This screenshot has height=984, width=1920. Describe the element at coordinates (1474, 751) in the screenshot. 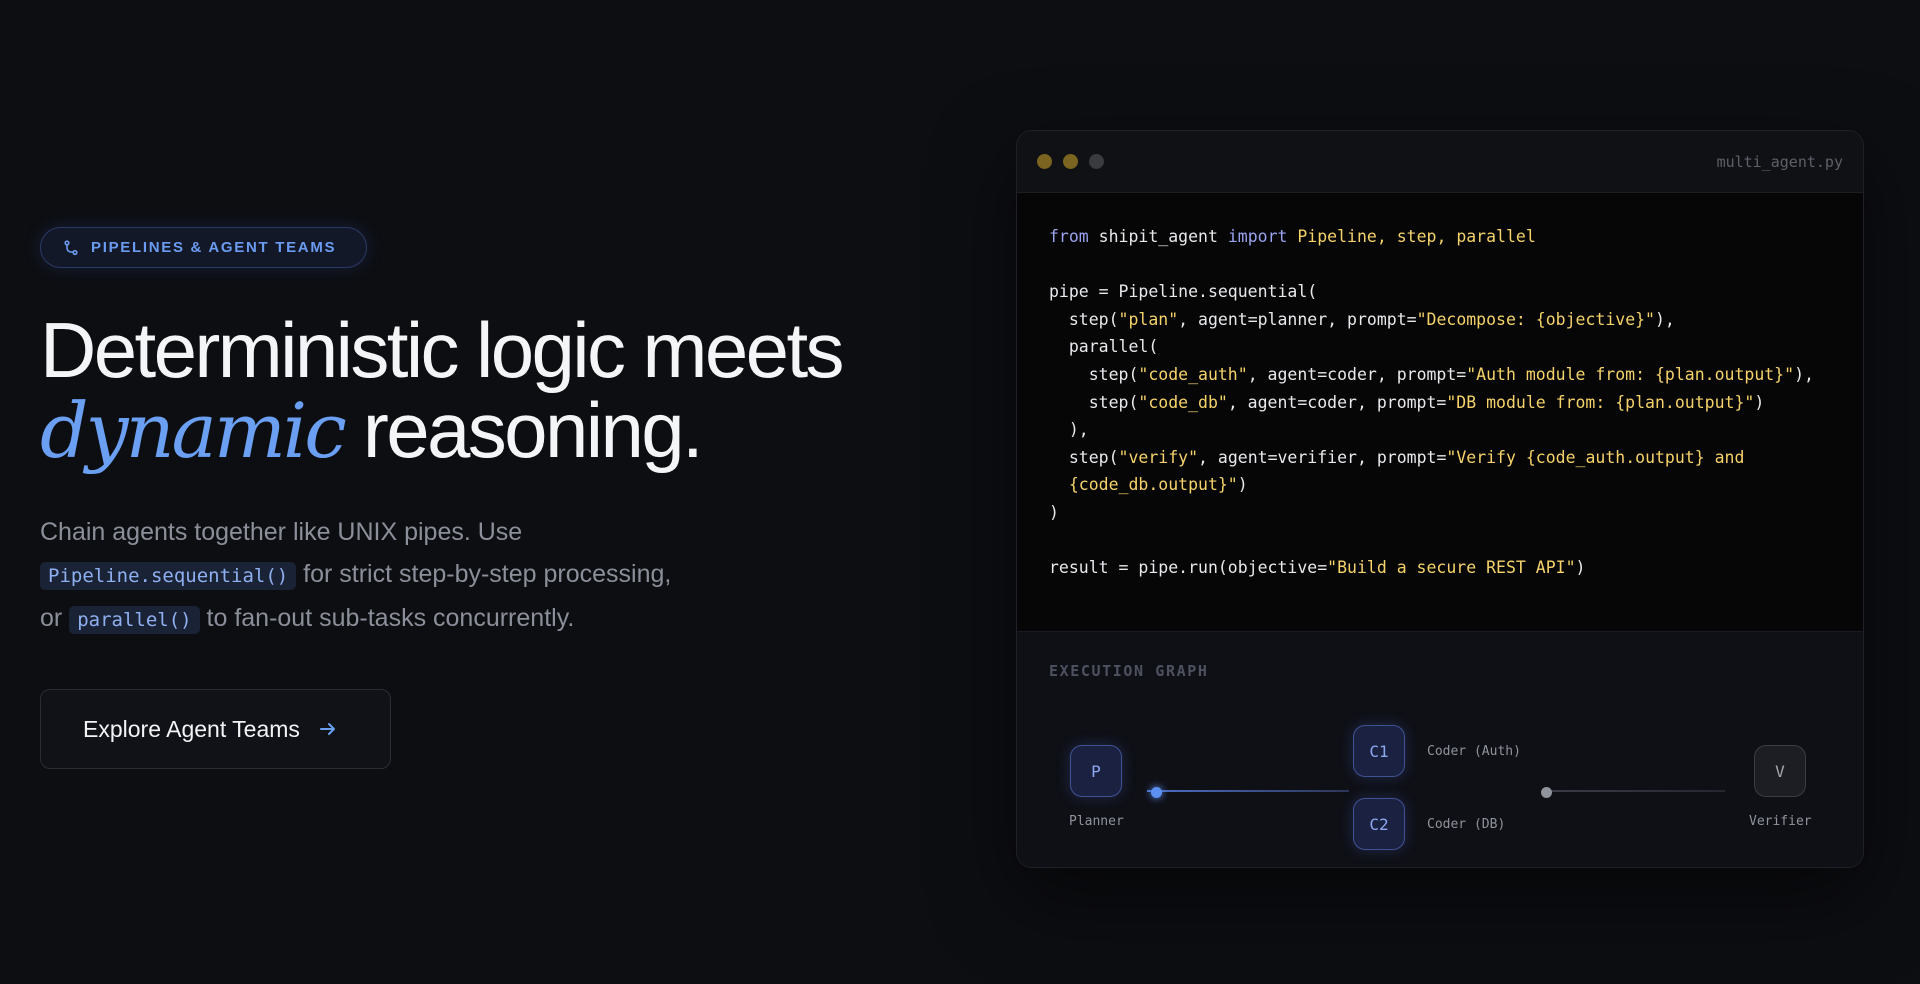

I see `node-coder-auth-label: Coder (Auth)` at that location.